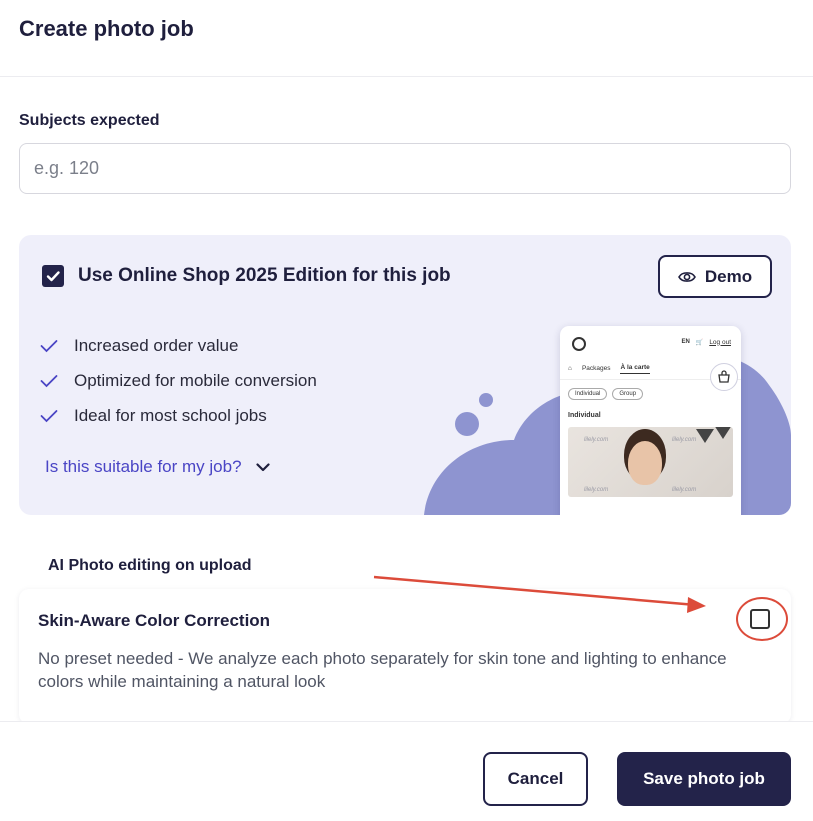 The width and height of the screenshot is (813, 821). What do you see at coordinates (535, 779) in the screenshot?
I see `cancel-button: Cancel` at bounding box center [535, 779].